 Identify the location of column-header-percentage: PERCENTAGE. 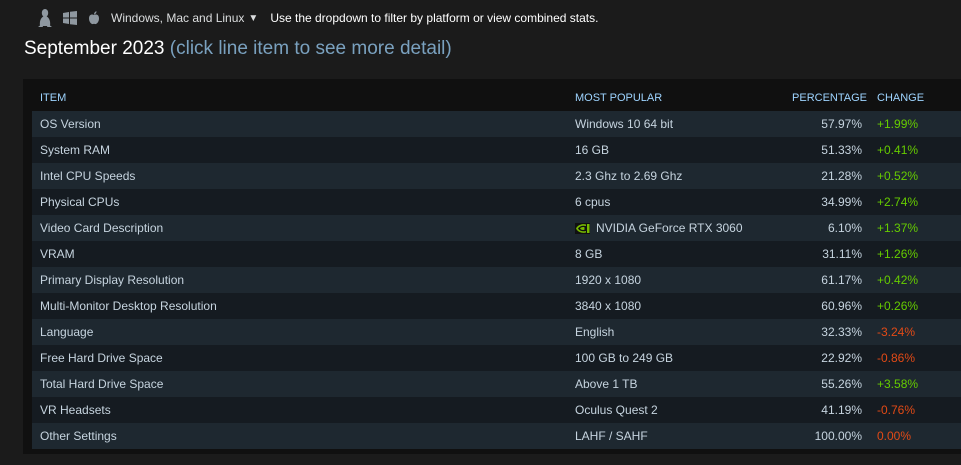
(829, 98).